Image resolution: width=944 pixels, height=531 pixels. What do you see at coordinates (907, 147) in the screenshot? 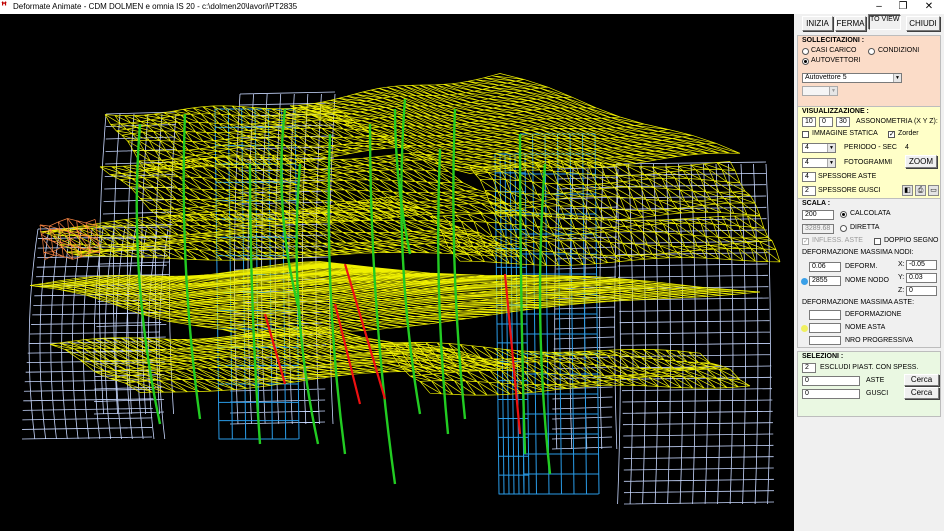
I see `periodo-sec-value: 4` at bounding box center [907, 147].